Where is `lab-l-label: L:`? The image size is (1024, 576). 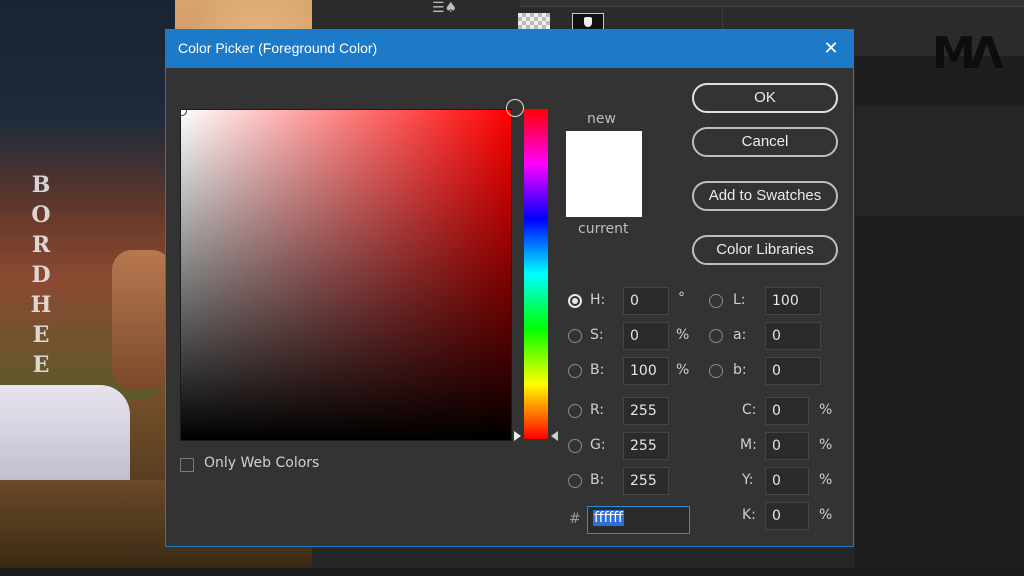 lab-l-label: L: is located at coordinates (739, 300).